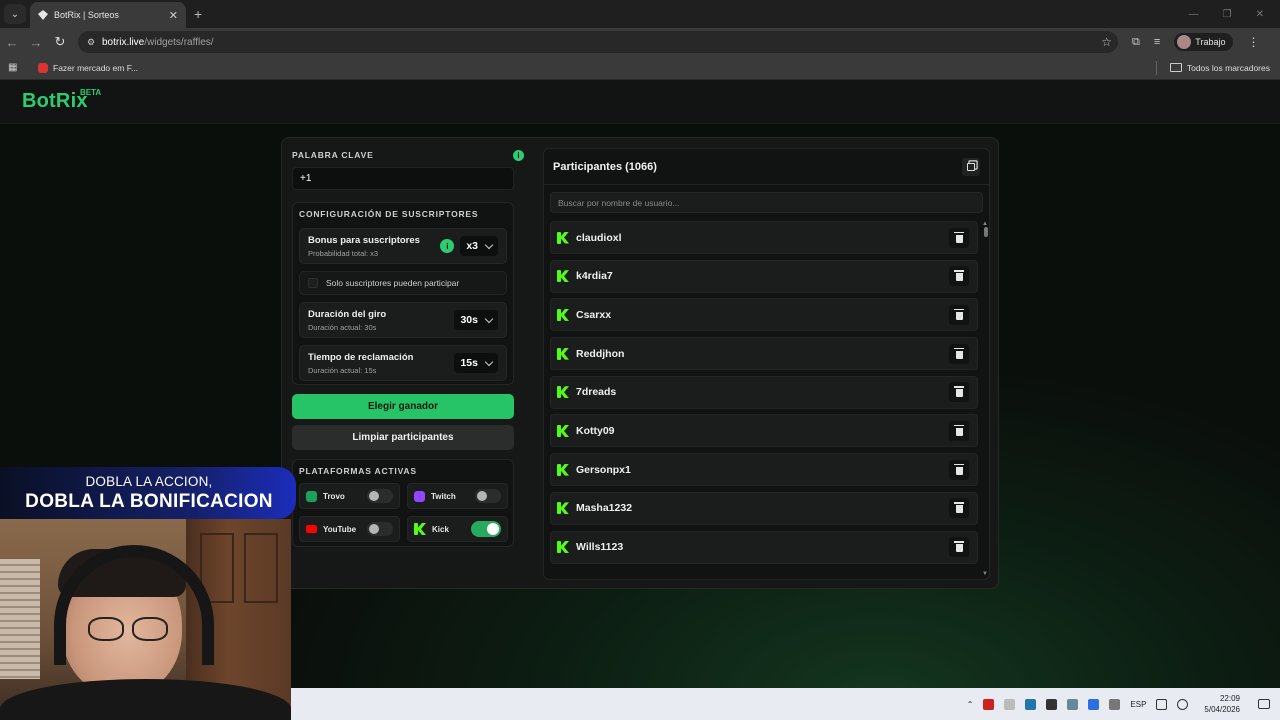  I want to click on scroll-up-icon: ▲, so click(985, 224).